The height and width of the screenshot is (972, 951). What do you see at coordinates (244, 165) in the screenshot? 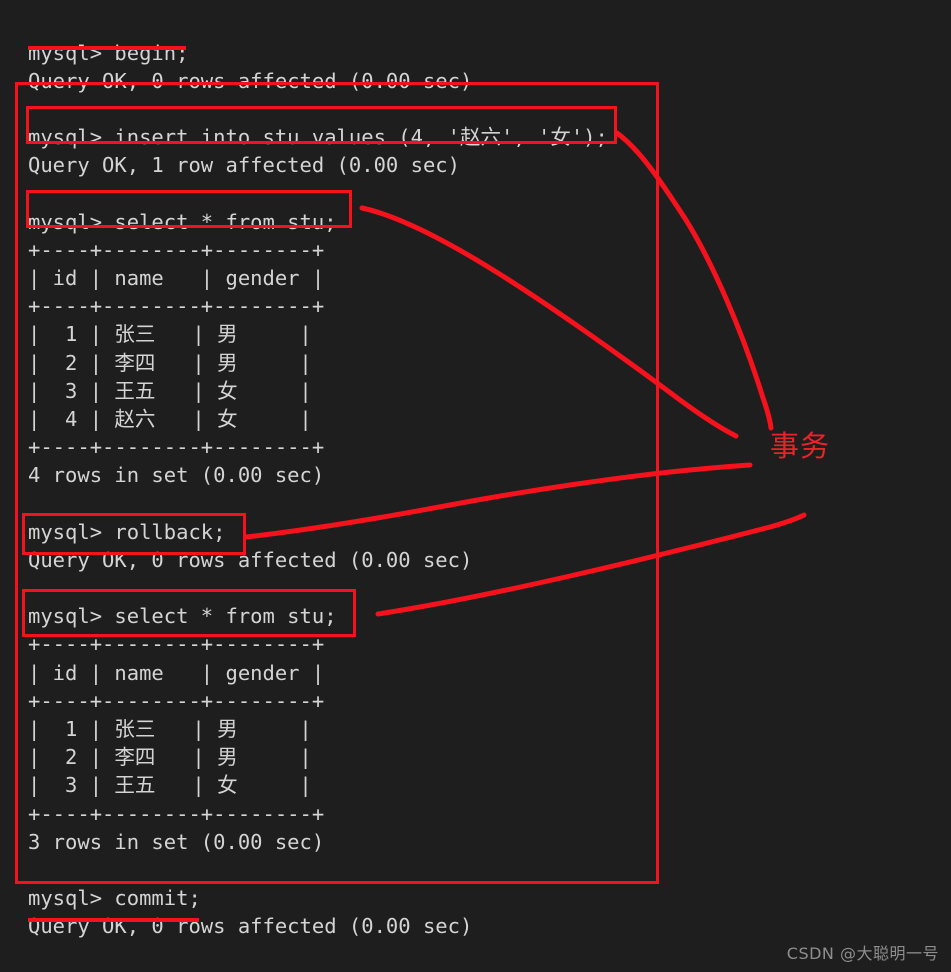
I see `terminal-line: Query OK, 1 row affected (0.00 sec)` at bounding box center [244, 165].